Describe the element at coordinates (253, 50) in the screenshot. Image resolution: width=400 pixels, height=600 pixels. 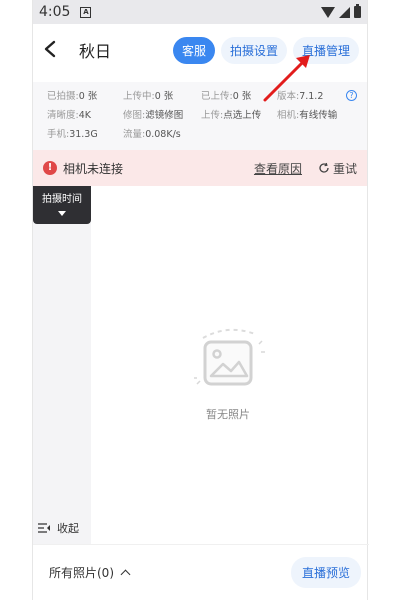
I see `shoot-settings-button: 拍摄设置` at that location.